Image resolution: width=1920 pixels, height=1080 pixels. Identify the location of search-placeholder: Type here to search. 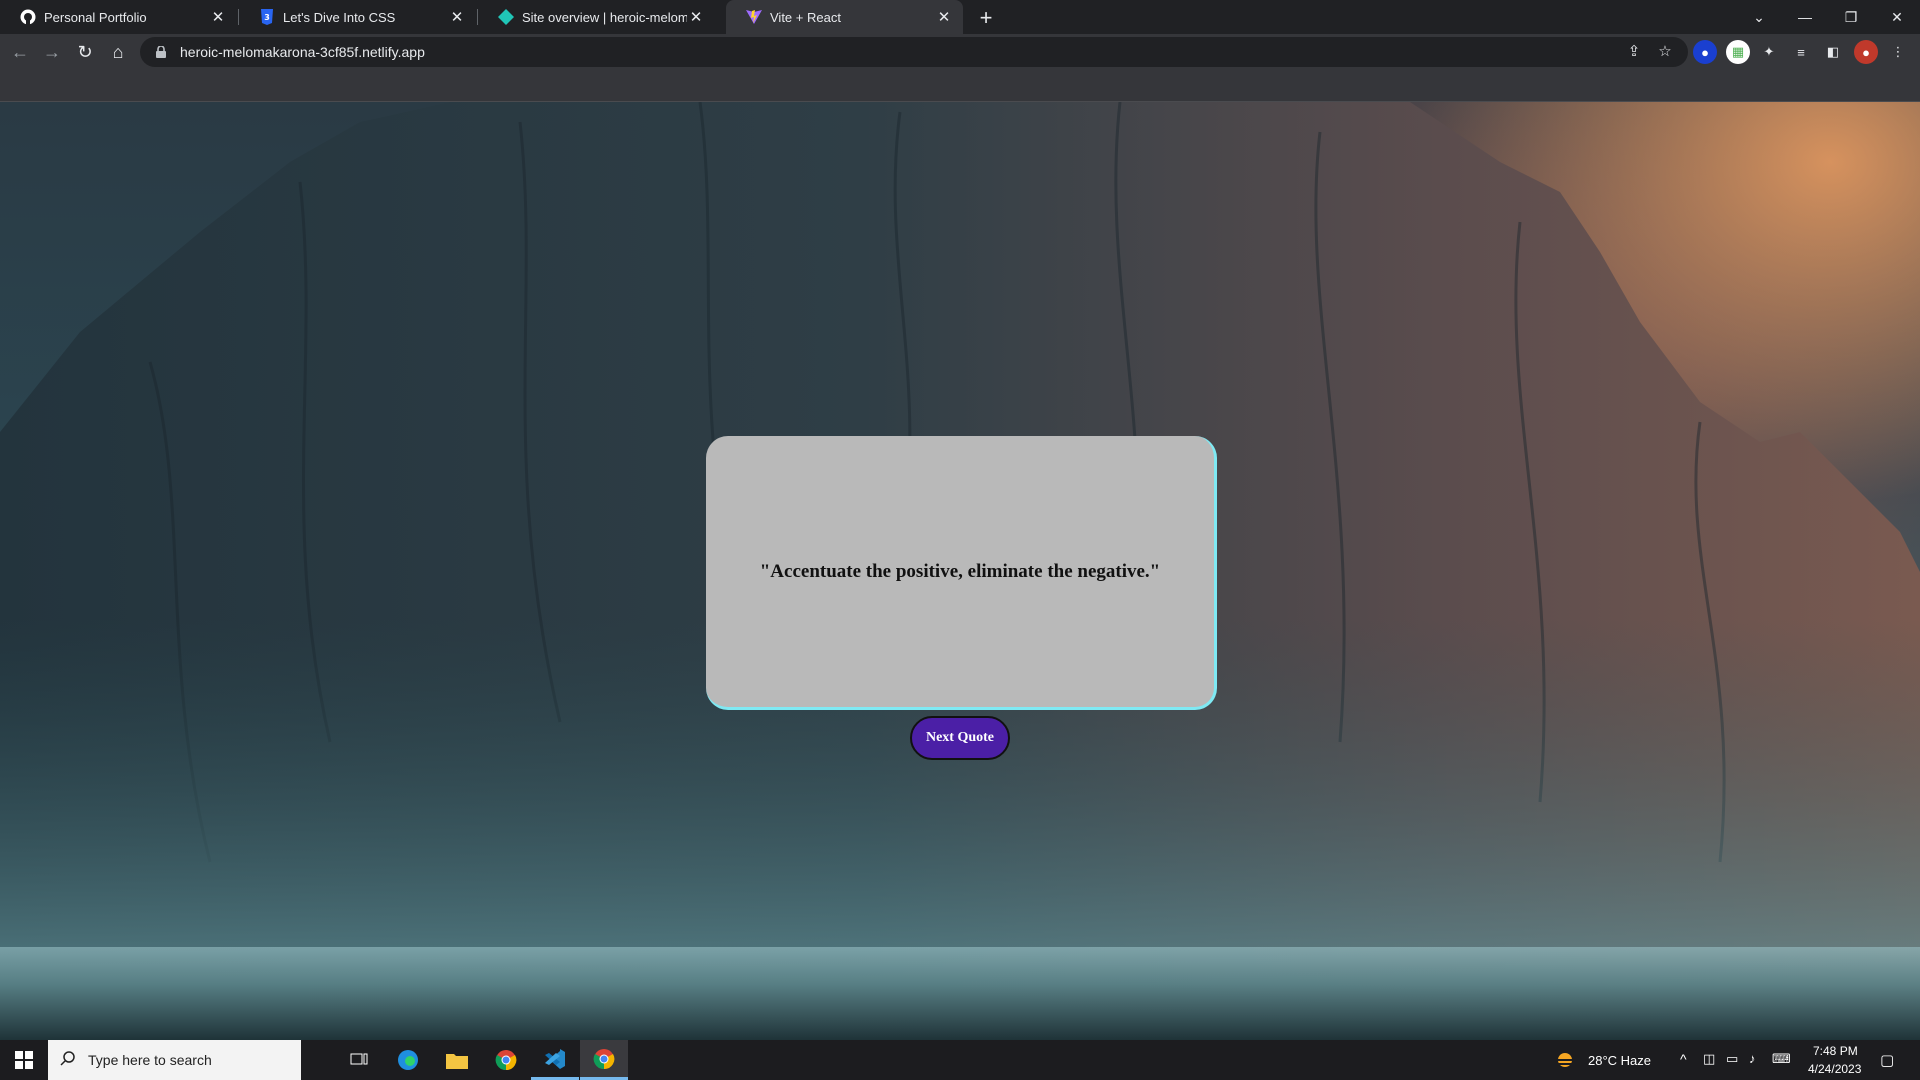
(150, 1060).